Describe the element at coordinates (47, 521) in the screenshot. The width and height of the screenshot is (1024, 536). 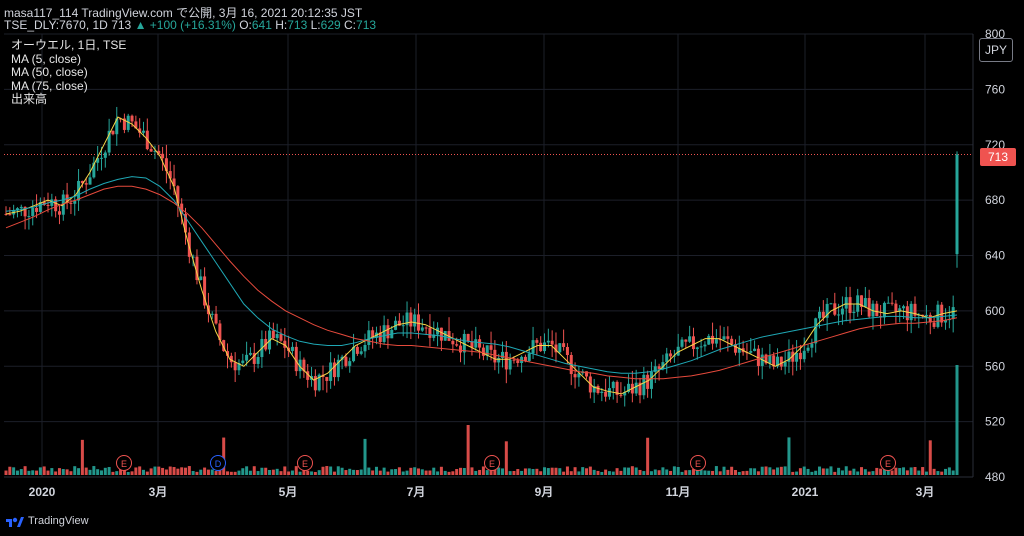
I see `tradingview-brand: TradingView` at that location.